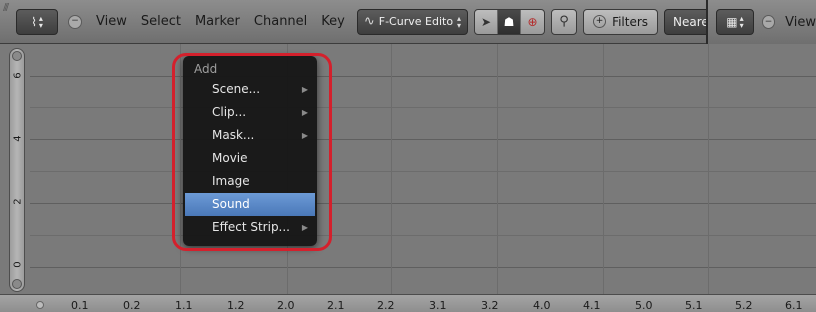 This screenshot has height=312, width=816. I want to click on magnifier-icon: ⚲, so click(564, 21).